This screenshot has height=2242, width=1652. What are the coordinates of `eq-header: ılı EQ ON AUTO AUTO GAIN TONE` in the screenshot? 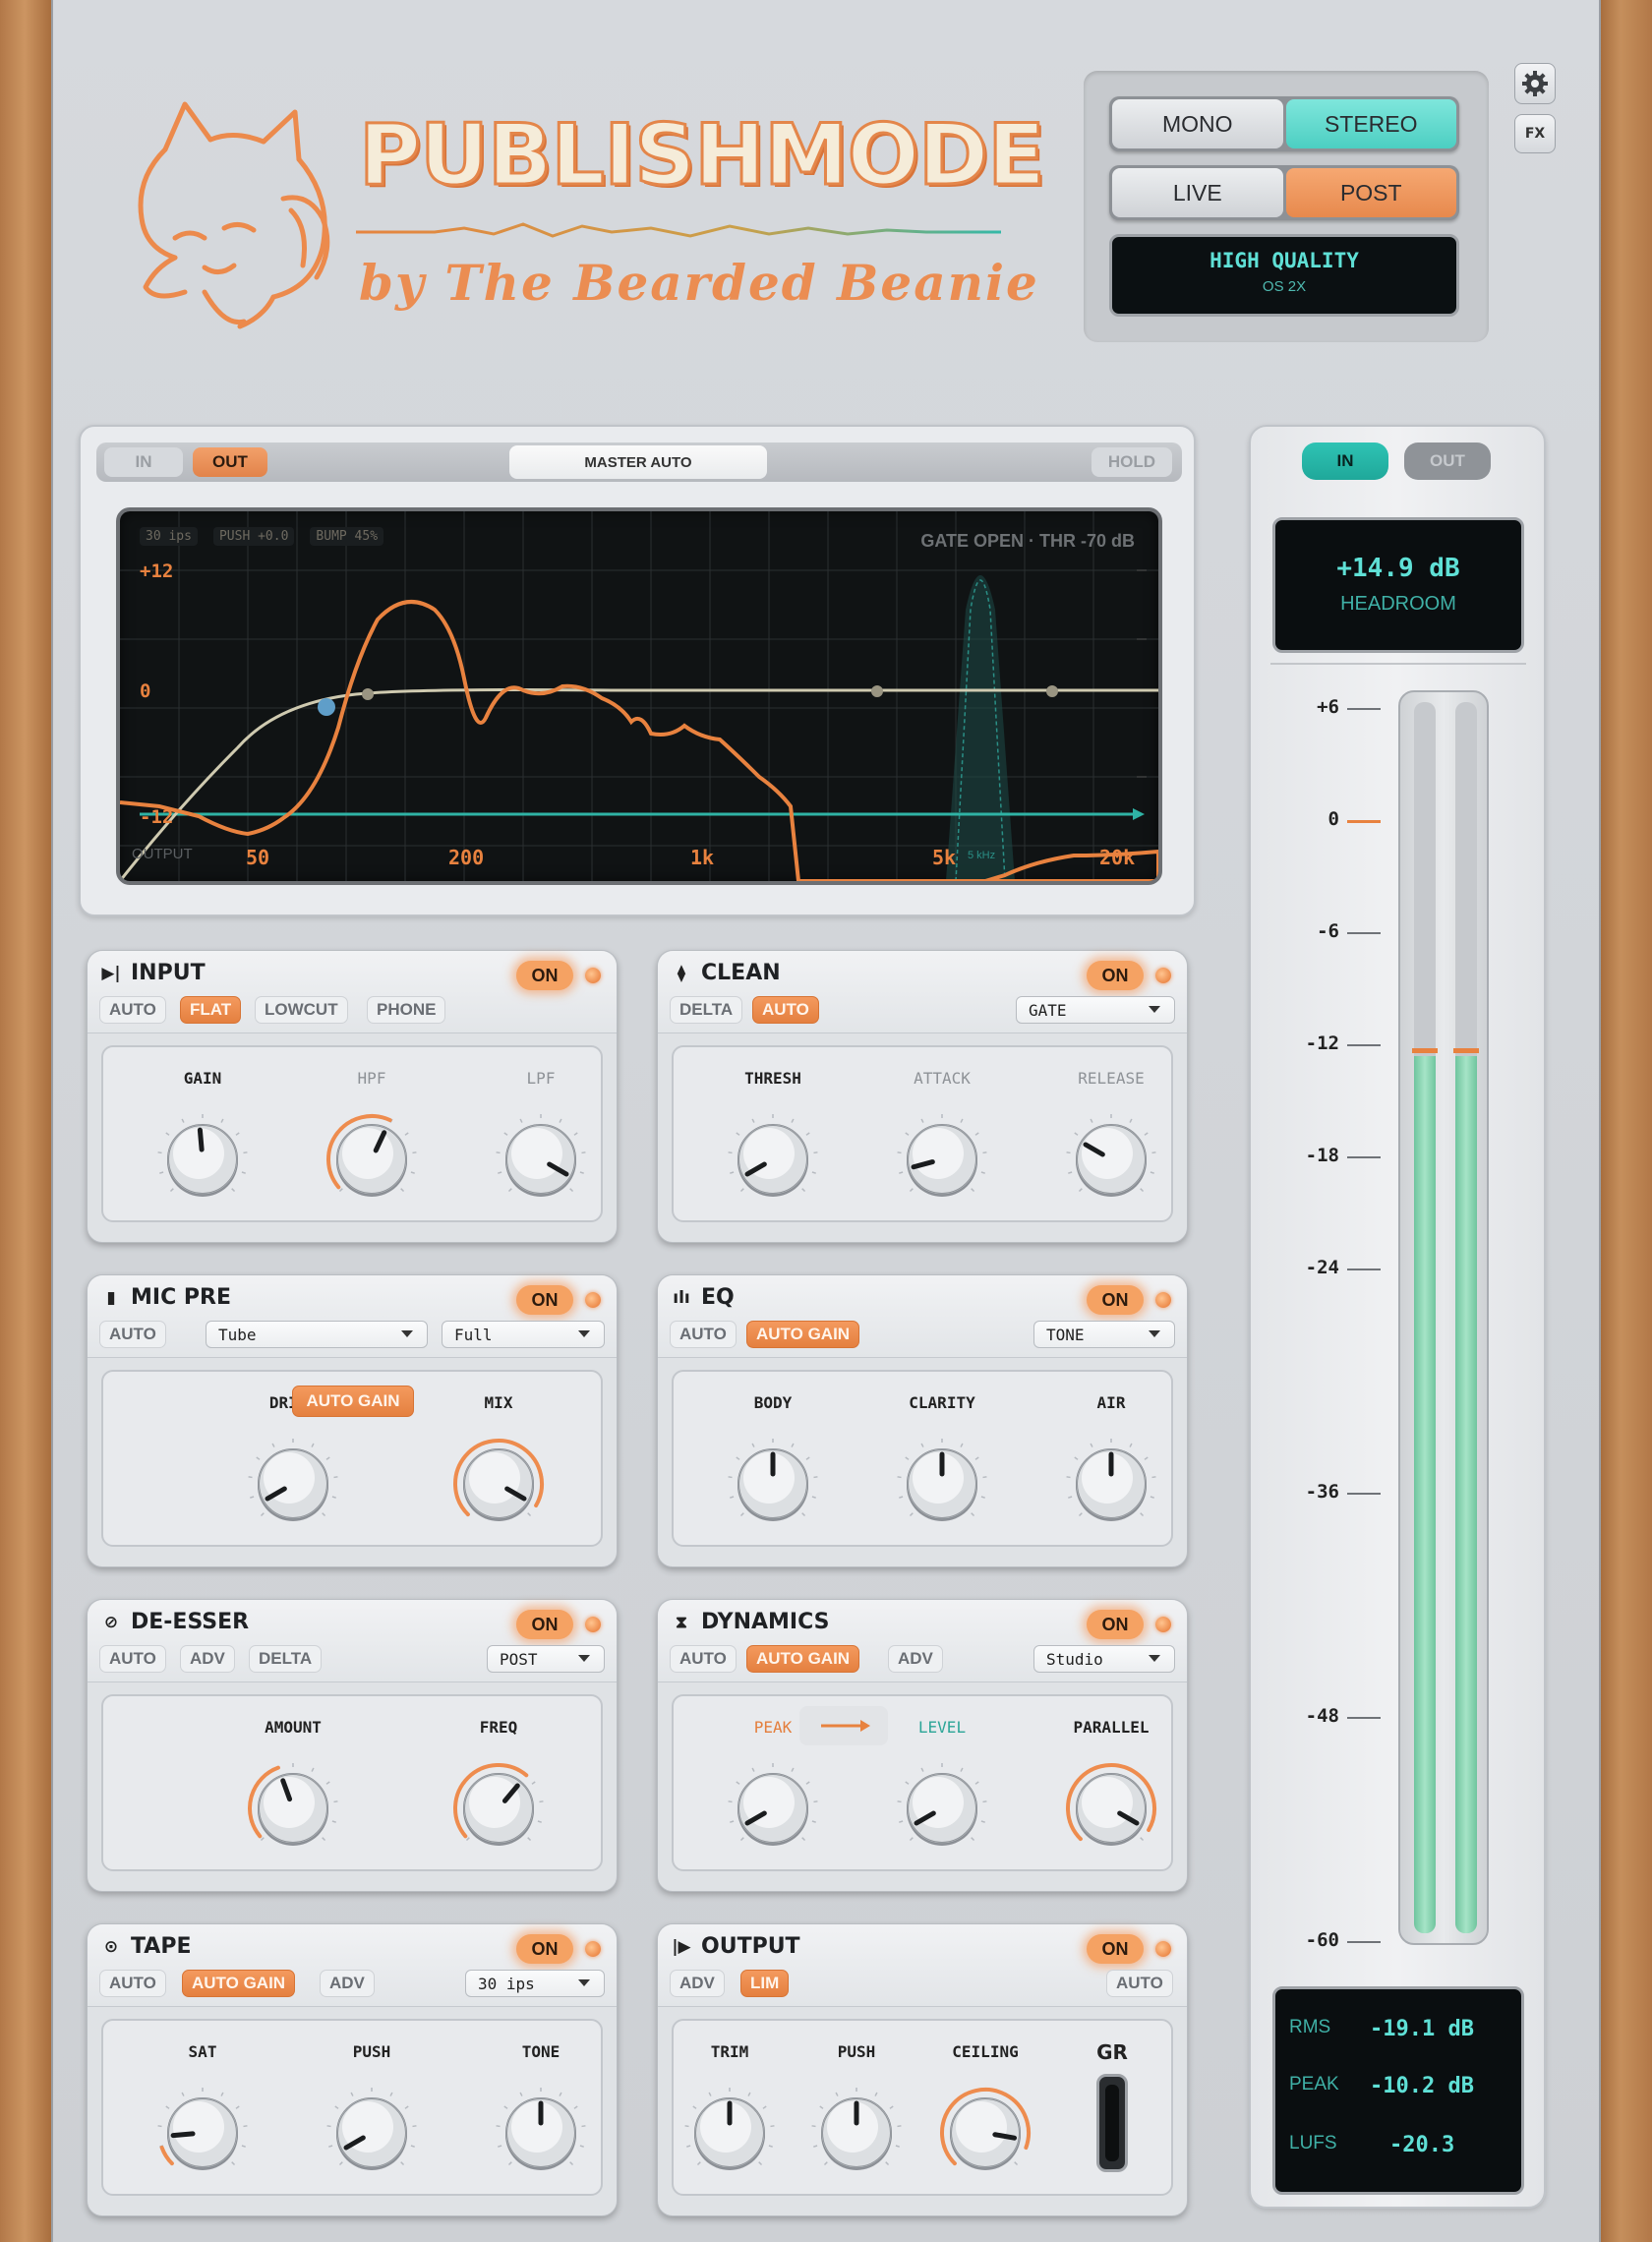 It's located at (922, 1316).